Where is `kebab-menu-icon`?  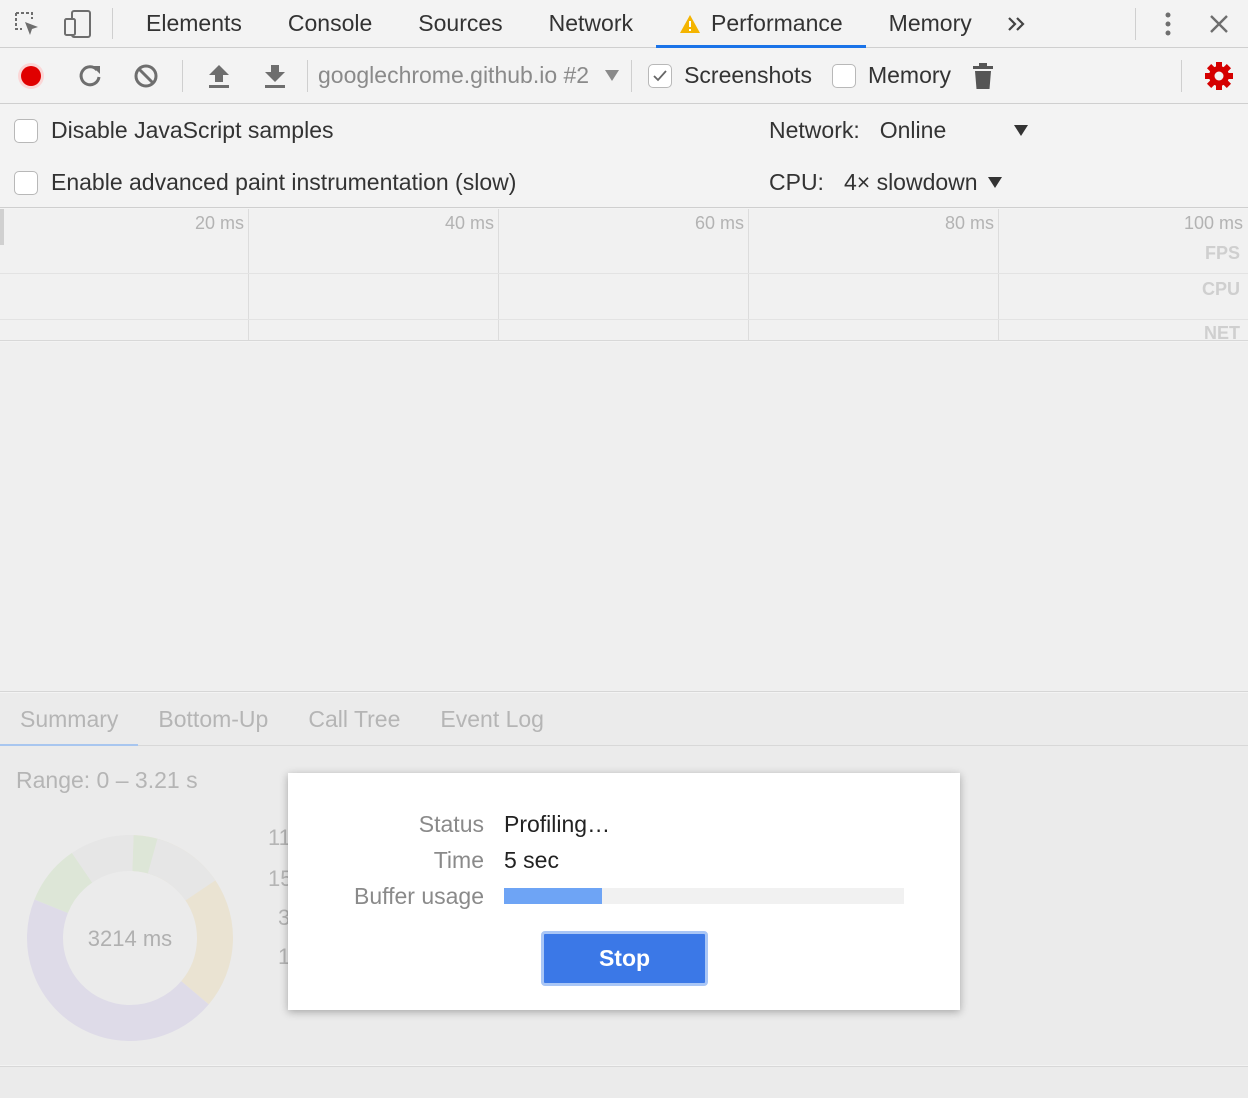 kebab-menu-icon is located at coordinates (1168, 23).